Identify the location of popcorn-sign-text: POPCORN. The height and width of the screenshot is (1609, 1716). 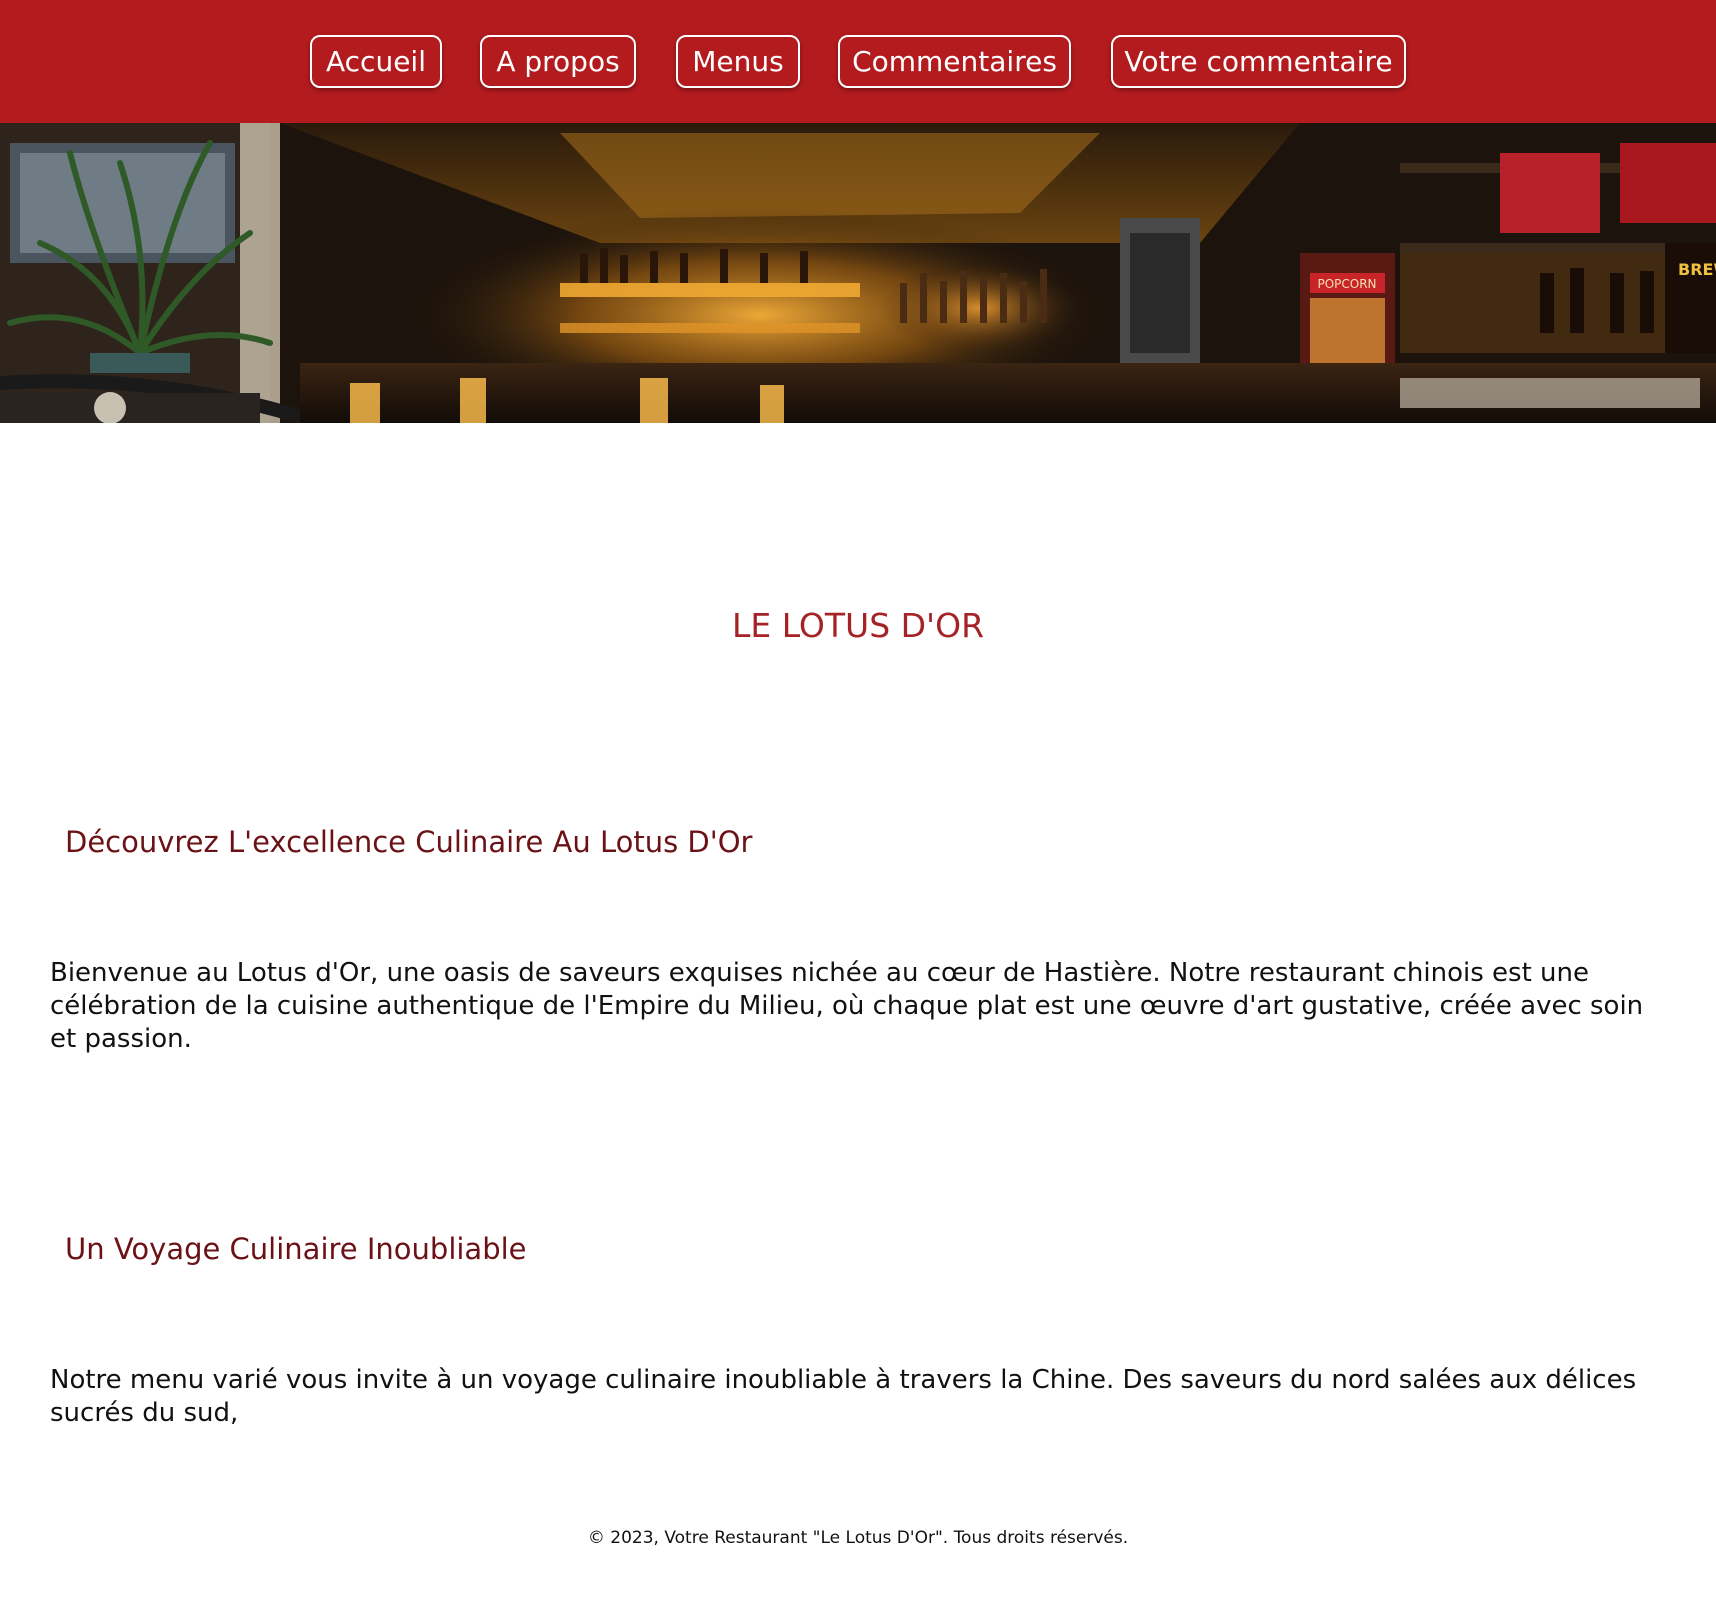
(1346, 284).